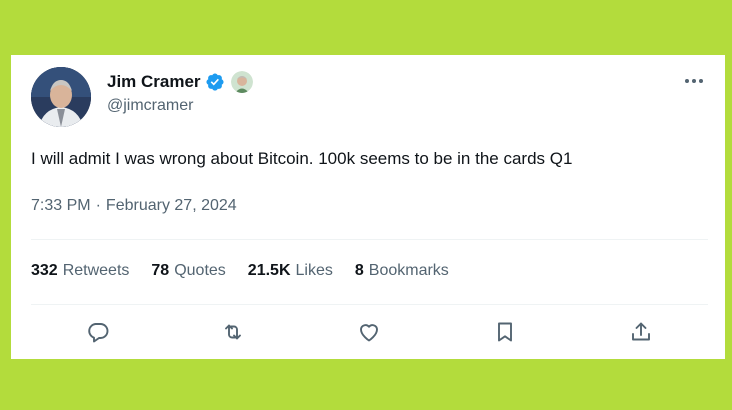  What do you see at coordinates (44, 270) in the screenshot?
I see `retweets-count: 332` at bounding box center [44, 270].